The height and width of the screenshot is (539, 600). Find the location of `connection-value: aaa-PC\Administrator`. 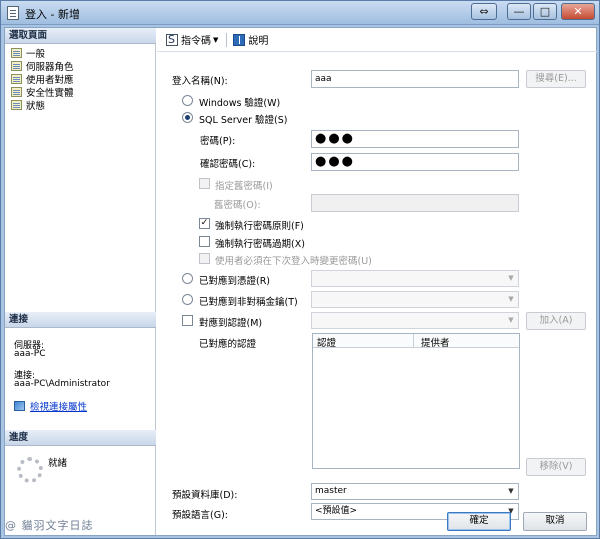

connection-value: aaa-PC\Administrator is located at coordinates (62, 384).